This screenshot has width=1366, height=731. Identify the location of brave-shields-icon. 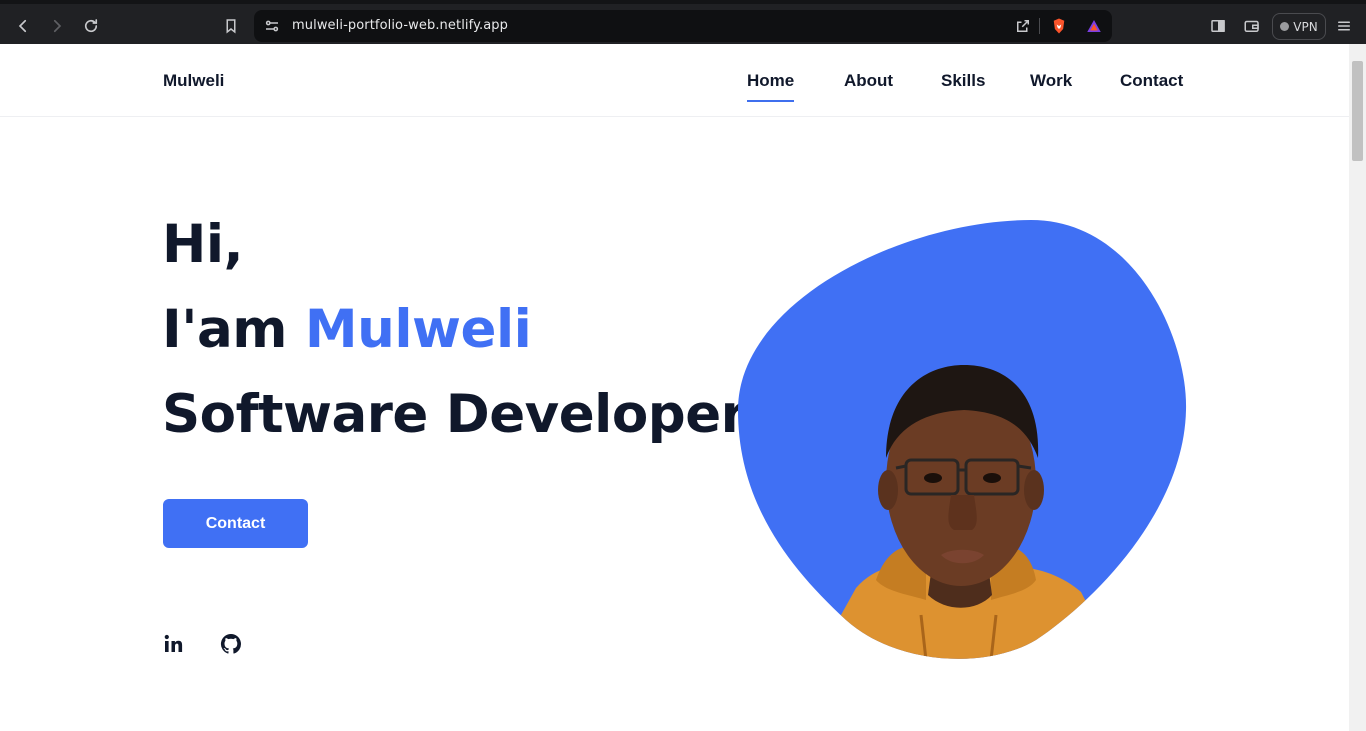
(1059, 26).